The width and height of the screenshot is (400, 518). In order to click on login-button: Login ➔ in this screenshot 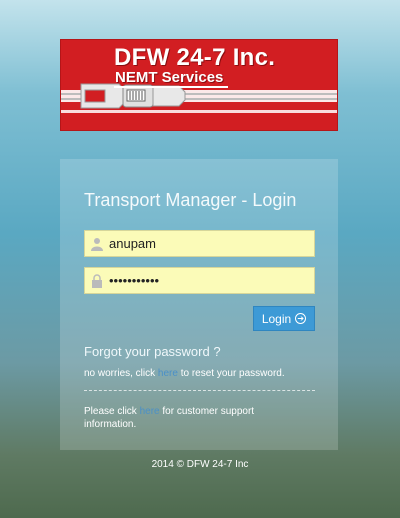, I will do `click(284, 318)`.